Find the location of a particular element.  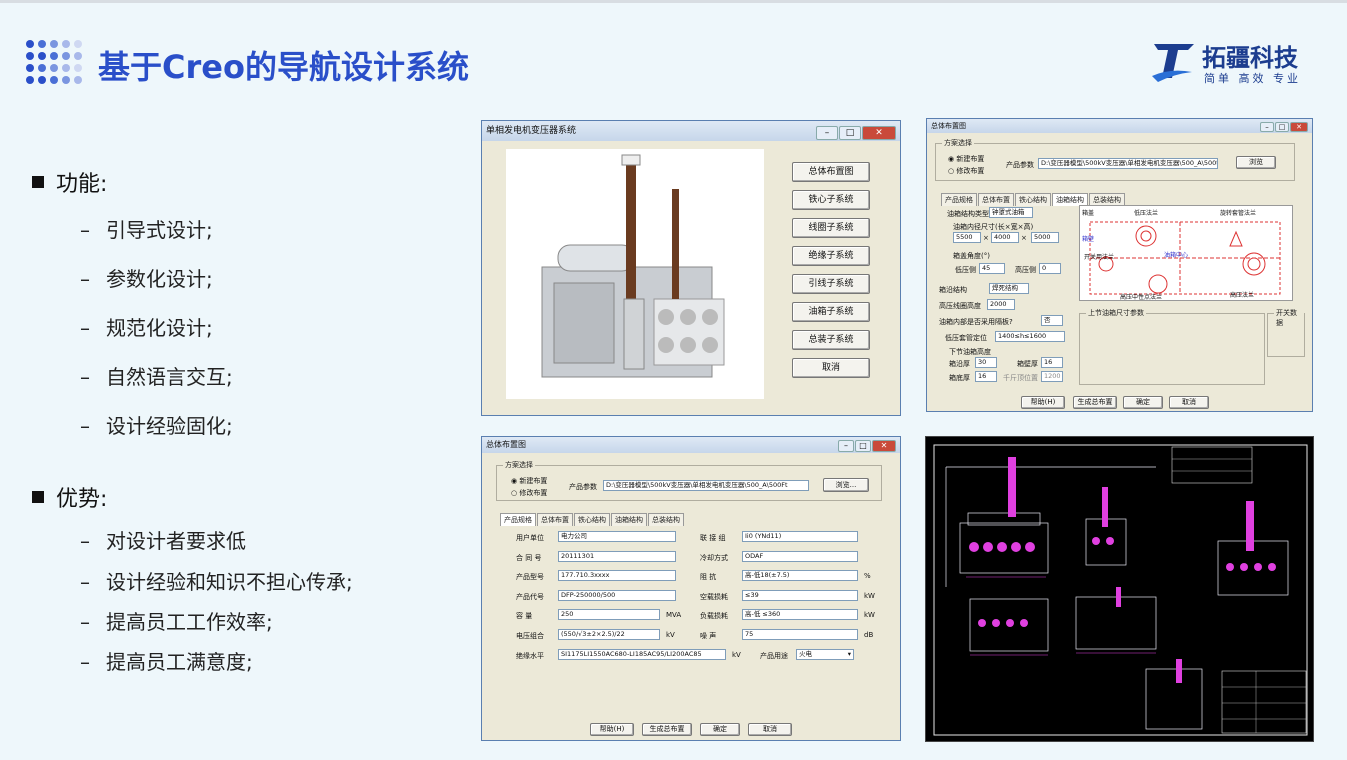

sub1-field: 30 is located at coordinates (986, 362).